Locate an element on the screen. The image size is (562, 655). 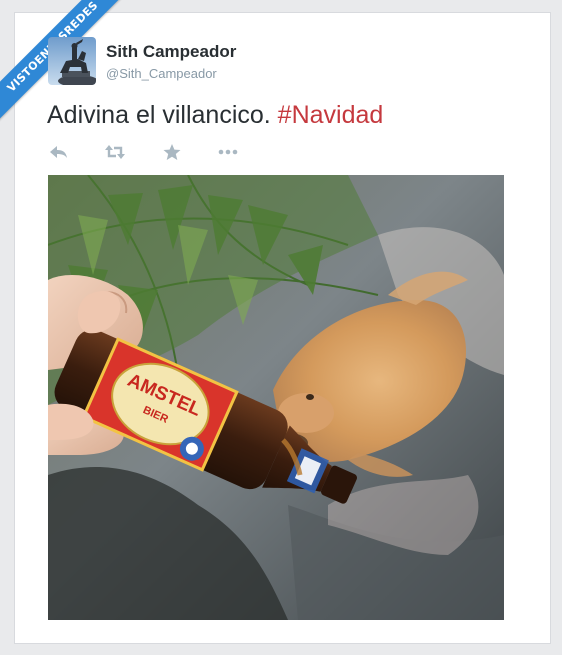
hashtag-link: #Navidad is located at coordinates (331, 115).